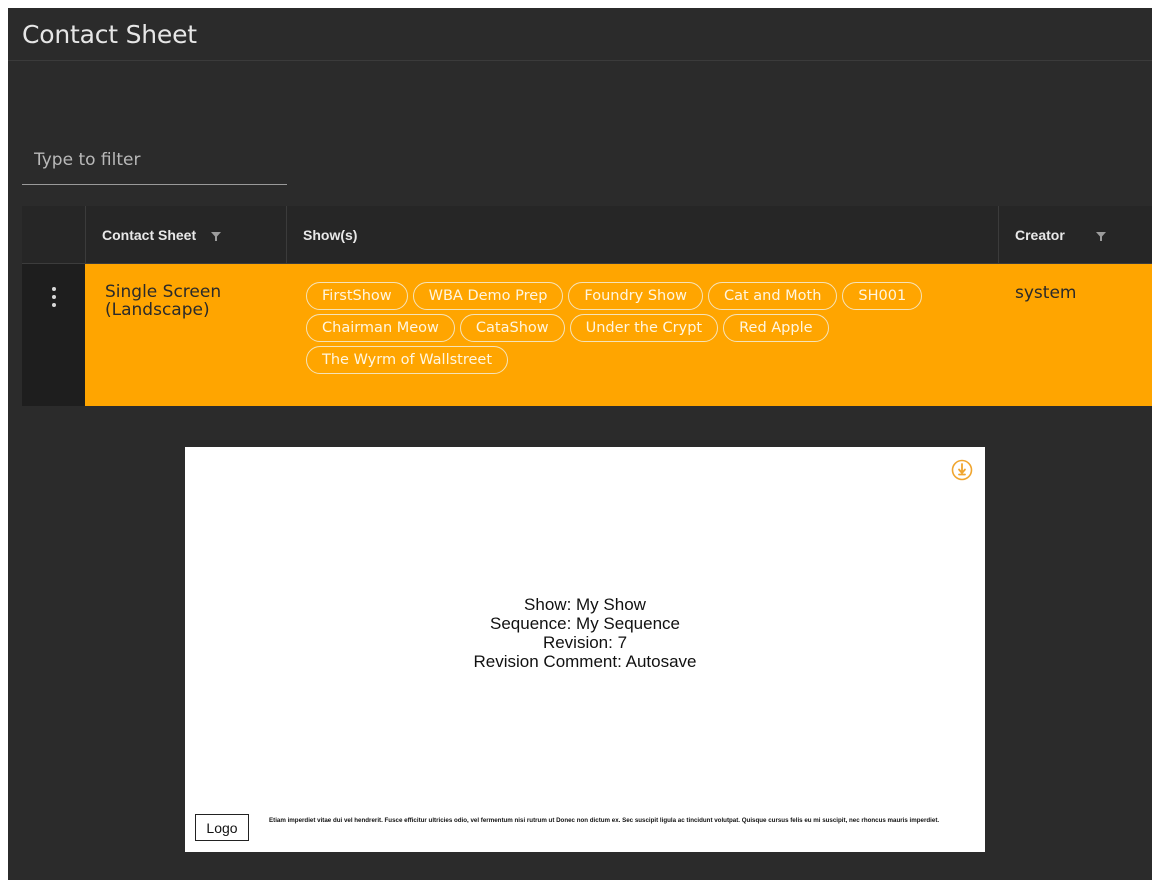 This screenshot has height=880, width=1152. What do you see at coordinates (642, 234) in the screenshot?
I see `column-header-shows: Show(s)` at bounding box center [642, 234].